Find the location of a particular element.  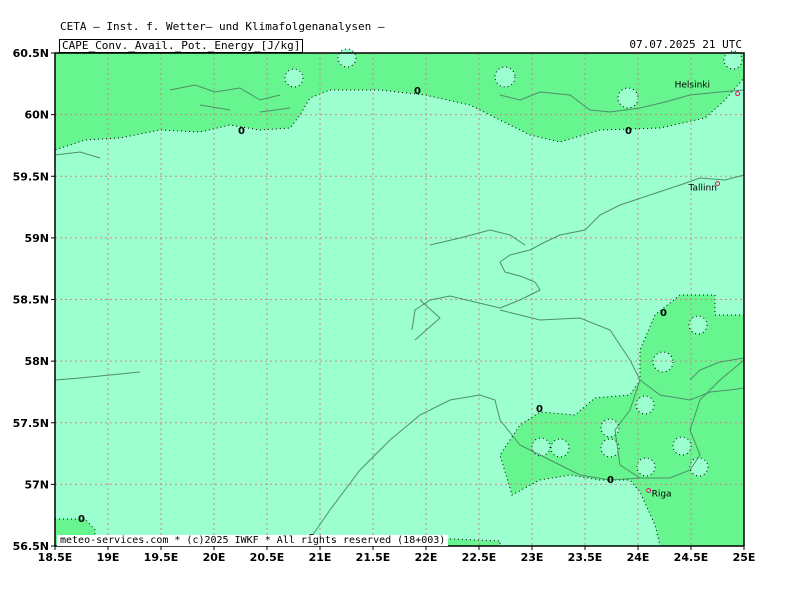

city-label: Riga is located at coordinates (662, 495).